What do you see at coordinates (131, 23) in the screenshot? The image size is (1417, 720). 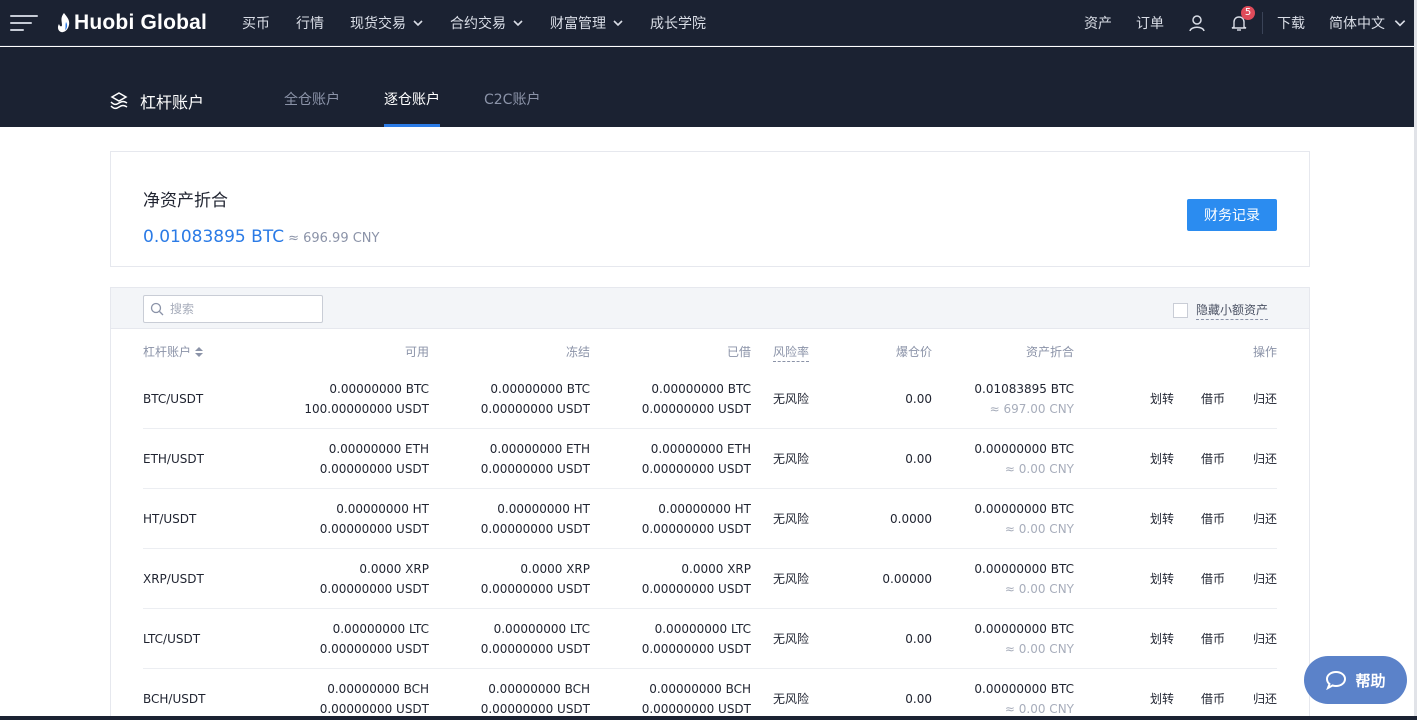 I see `logo: Huobi Global` at bounding box center [131, 23].